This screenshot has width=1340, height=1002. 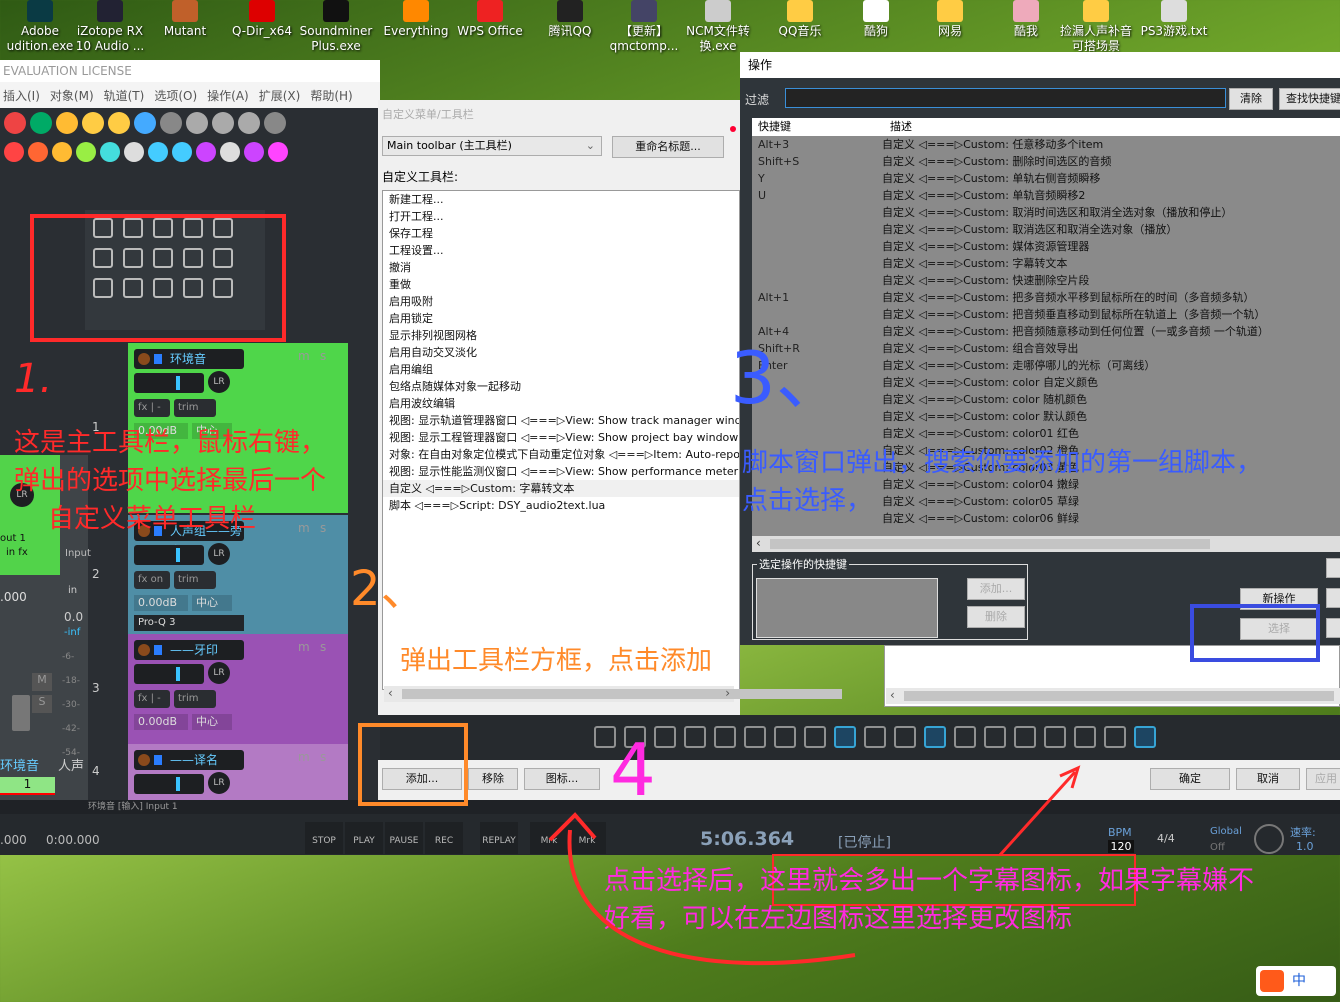 I want to click on toolbar-list-item: 启用锁定, so click(x=561, y=318).